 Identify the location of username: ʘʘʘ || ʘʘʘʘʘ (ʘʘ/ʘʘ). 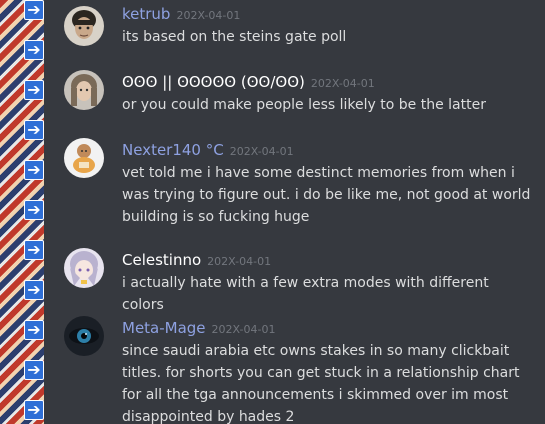
(213, 82).